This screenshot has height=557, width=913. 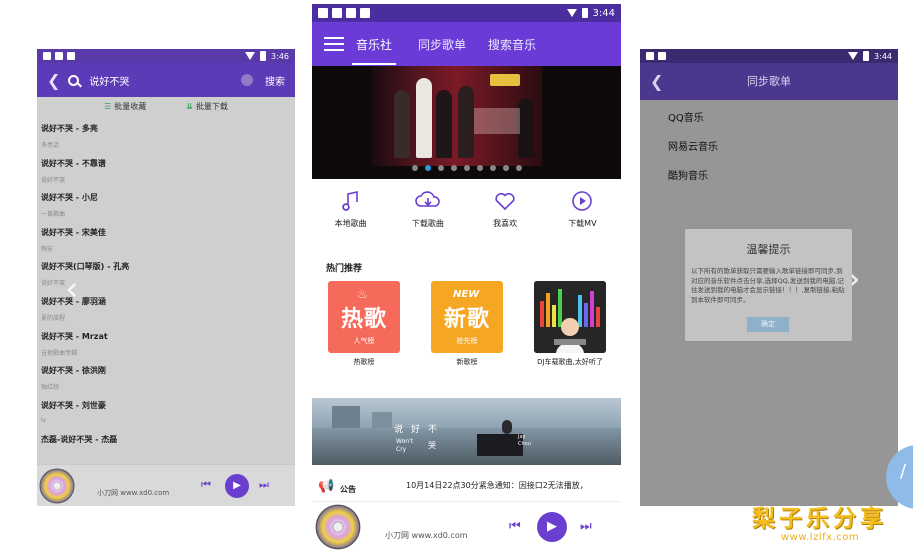 I want to click on song-item: 说好不哭 - 小尼 一首歌曲, so click(x=166, y=209).